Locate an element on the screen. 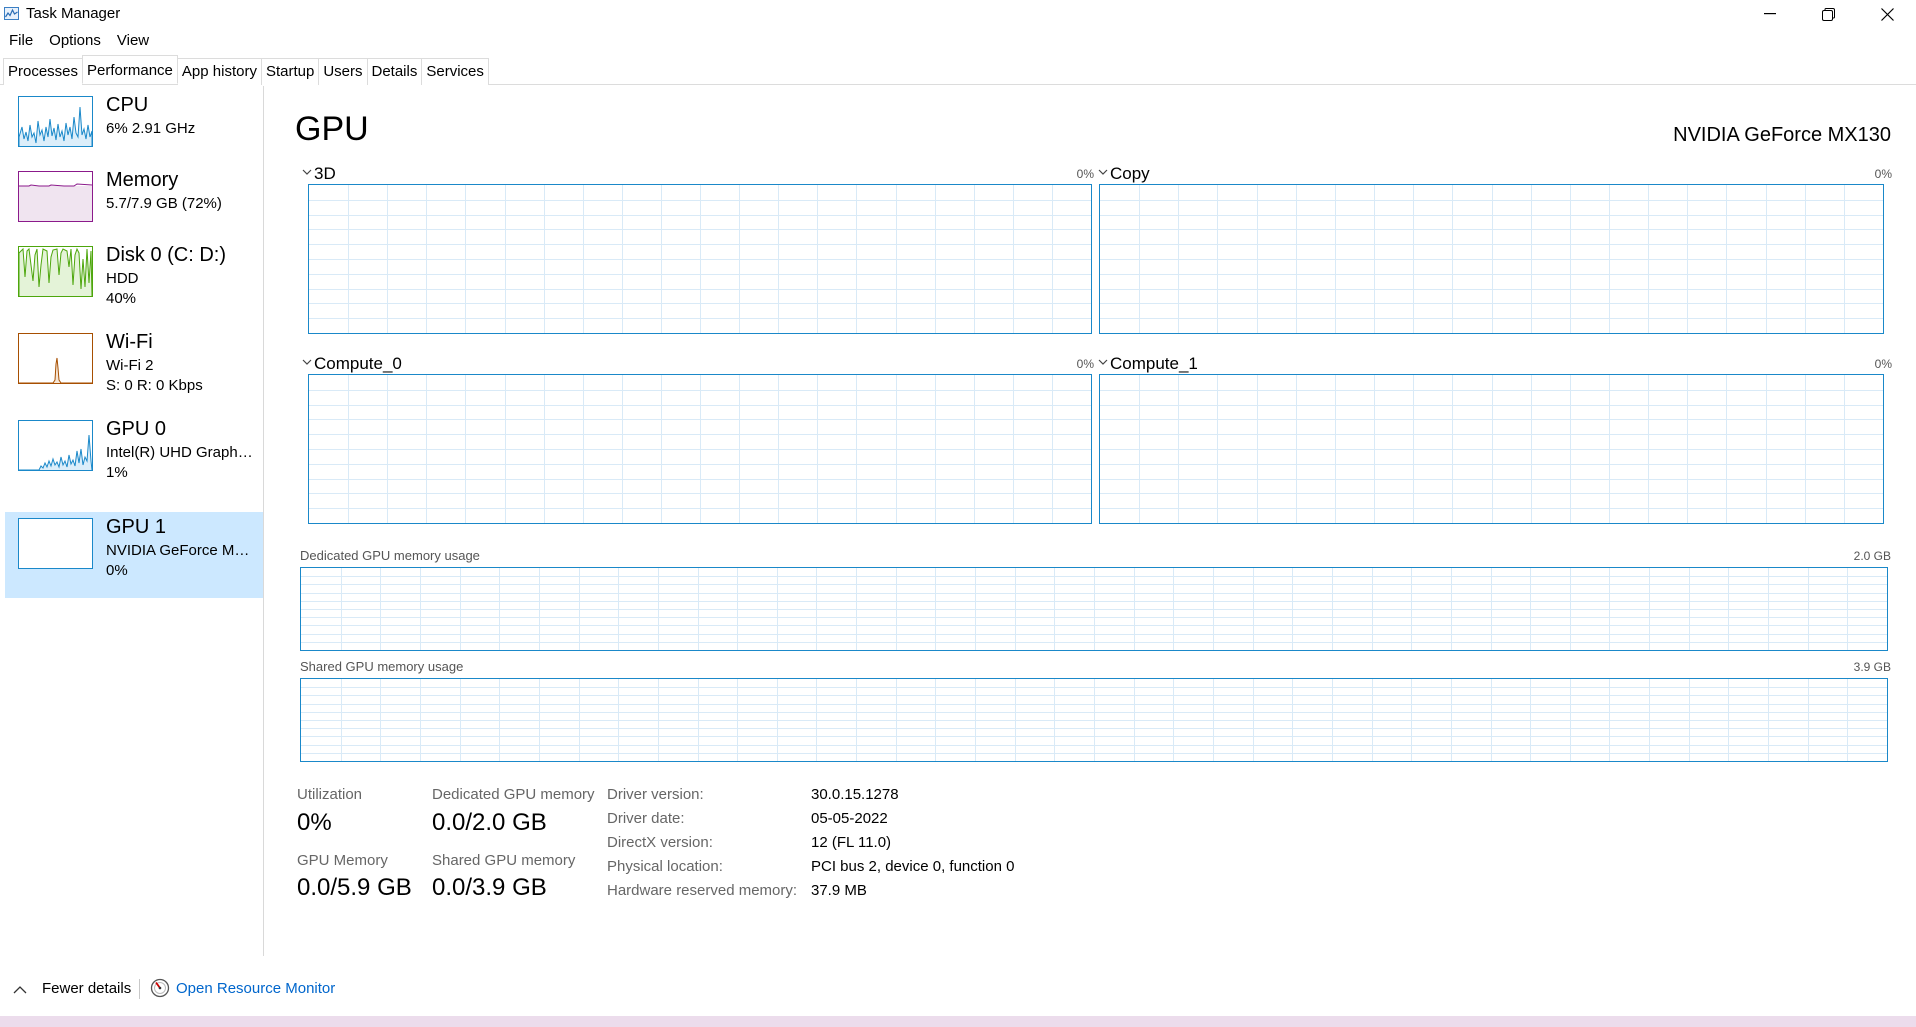 The image size is (1916, 1027). disk-thumbnail-graph is located at coordinates (55, 271).